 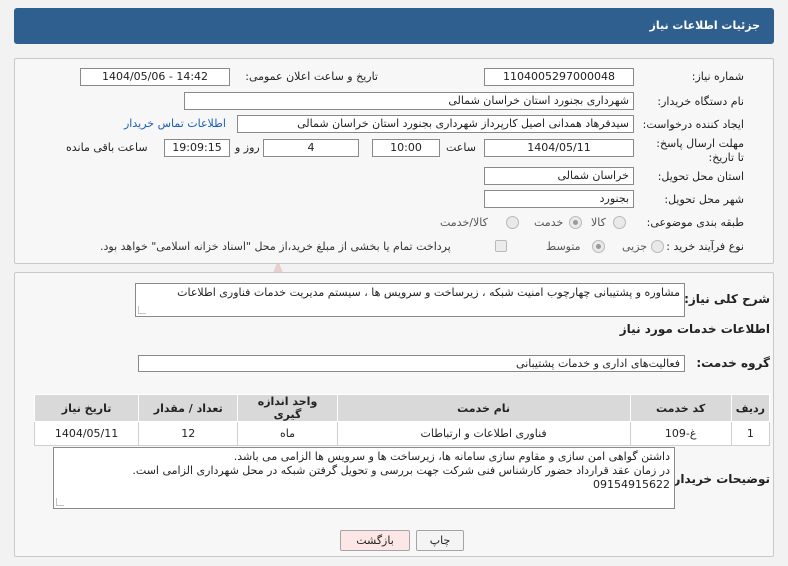 I want to click on category-radio-service, so click(x=575, y=222).